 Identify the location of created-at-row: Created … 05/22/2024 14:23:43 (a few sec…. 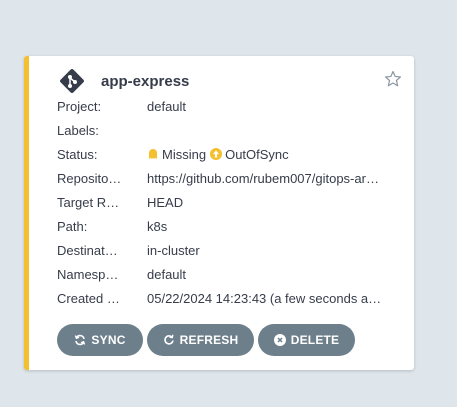
(227, 298).